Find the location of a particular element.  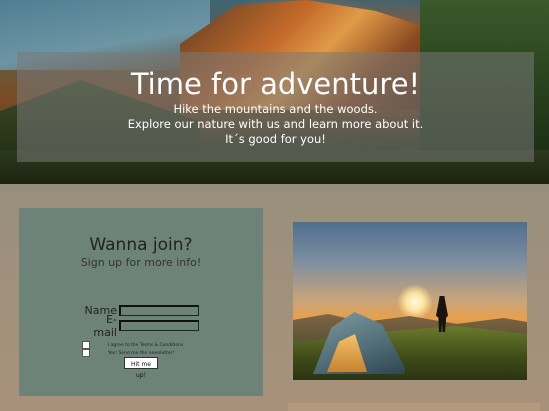

newsletter-row: Yes! Send me the newsletter! is located at coordinates (132, 353).